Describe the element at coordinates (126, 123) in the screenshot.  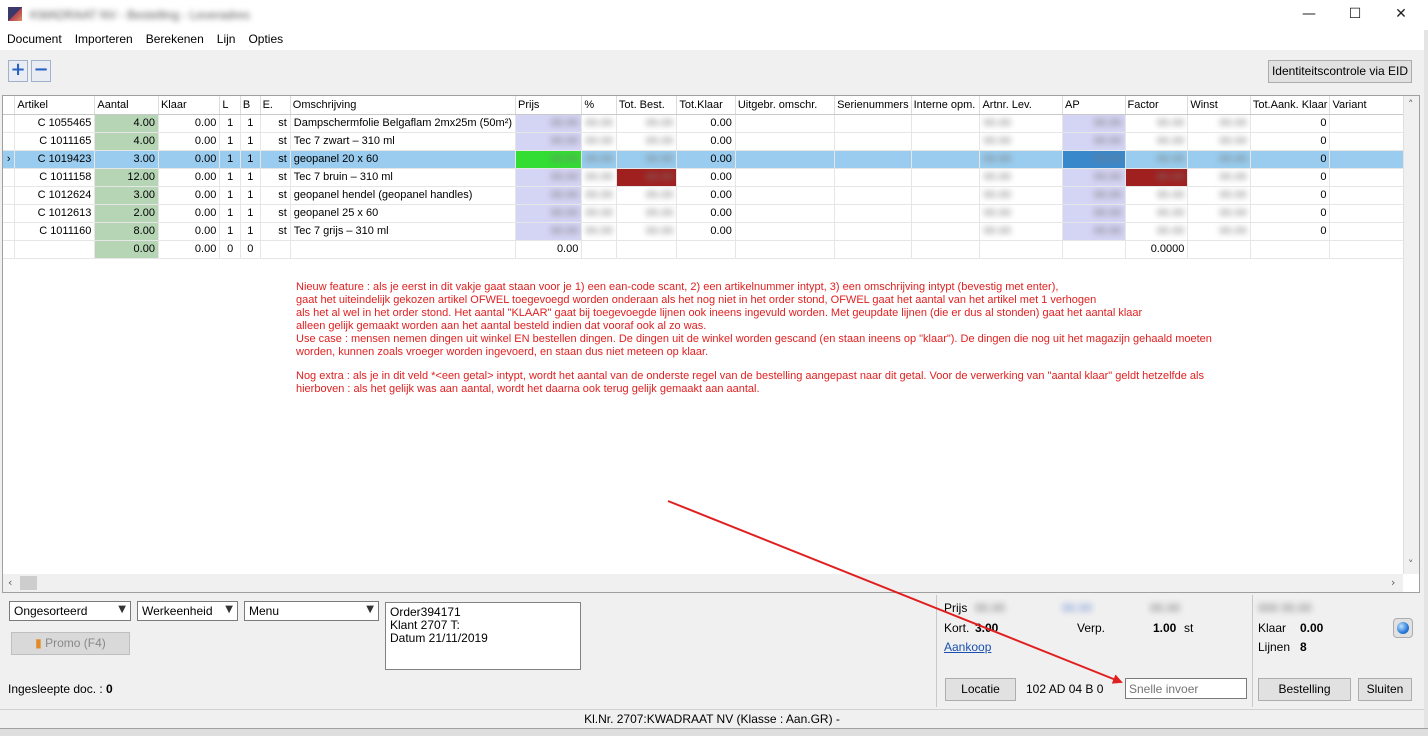
I see `cell-aantal: 4.00` at that location.